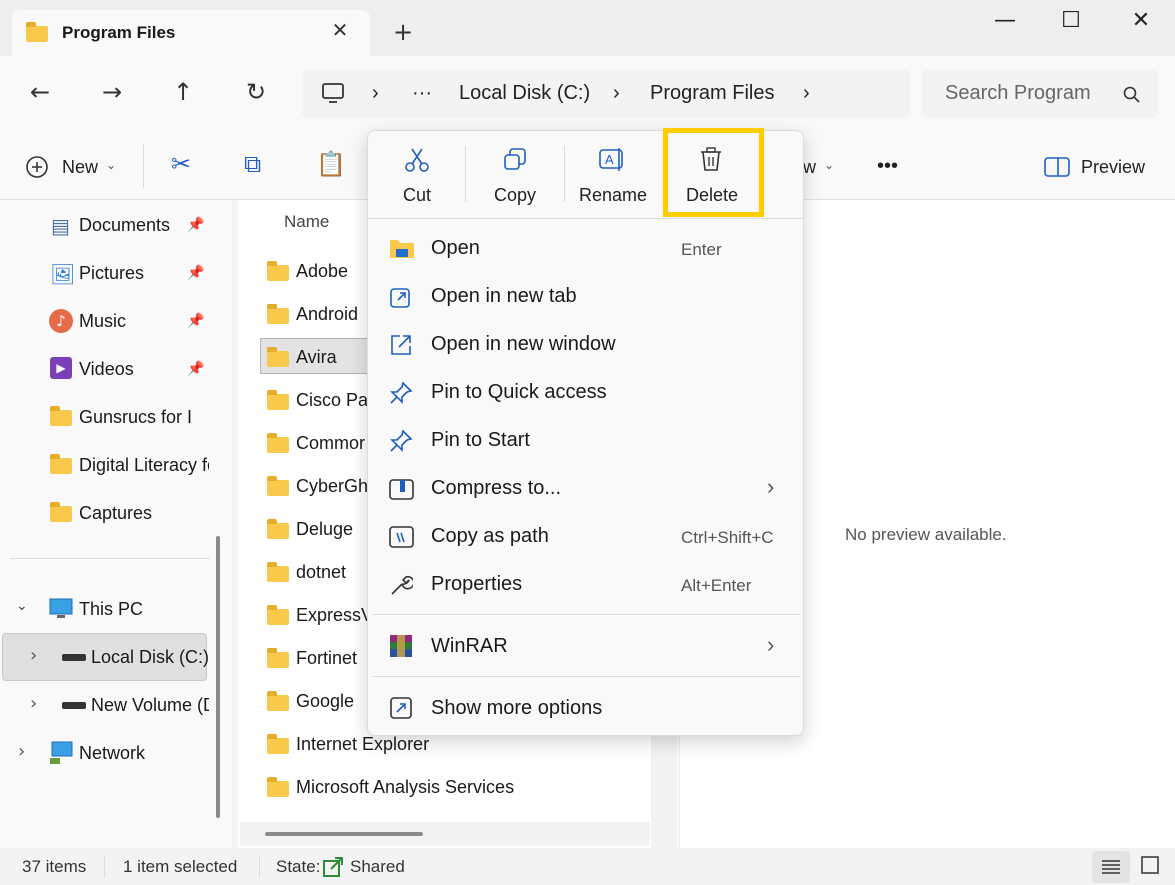 The width and height of the screenshot is (1175, 885). Describe the element at coordinates (322, 271) in the screenshot. I see `list-item: Adobe` at that location.